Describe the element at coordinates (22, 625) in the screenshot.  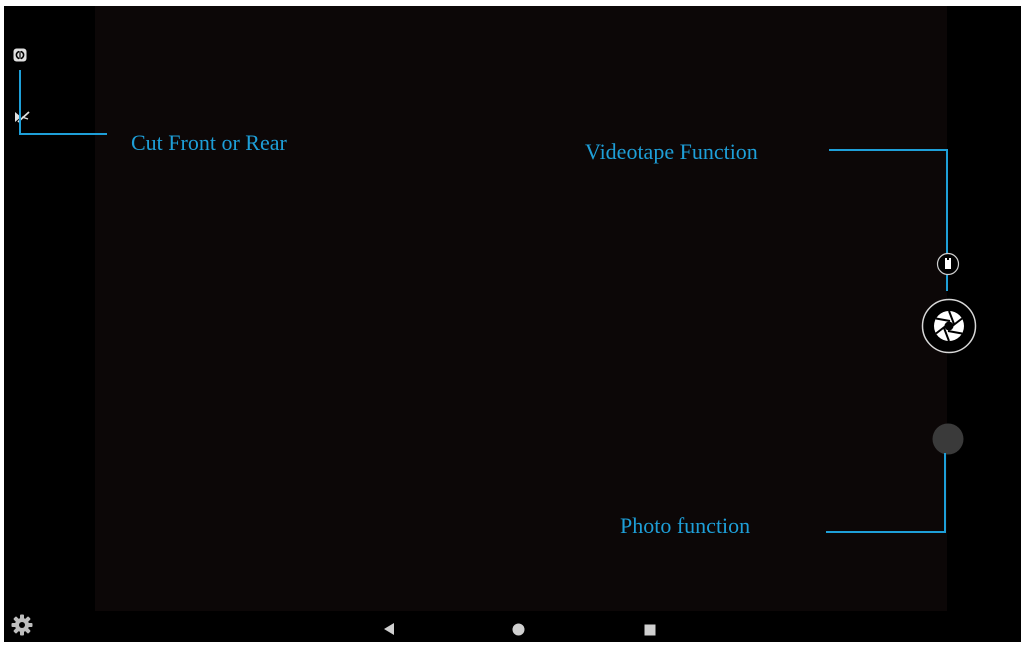
I see `gear-icon` at that location.